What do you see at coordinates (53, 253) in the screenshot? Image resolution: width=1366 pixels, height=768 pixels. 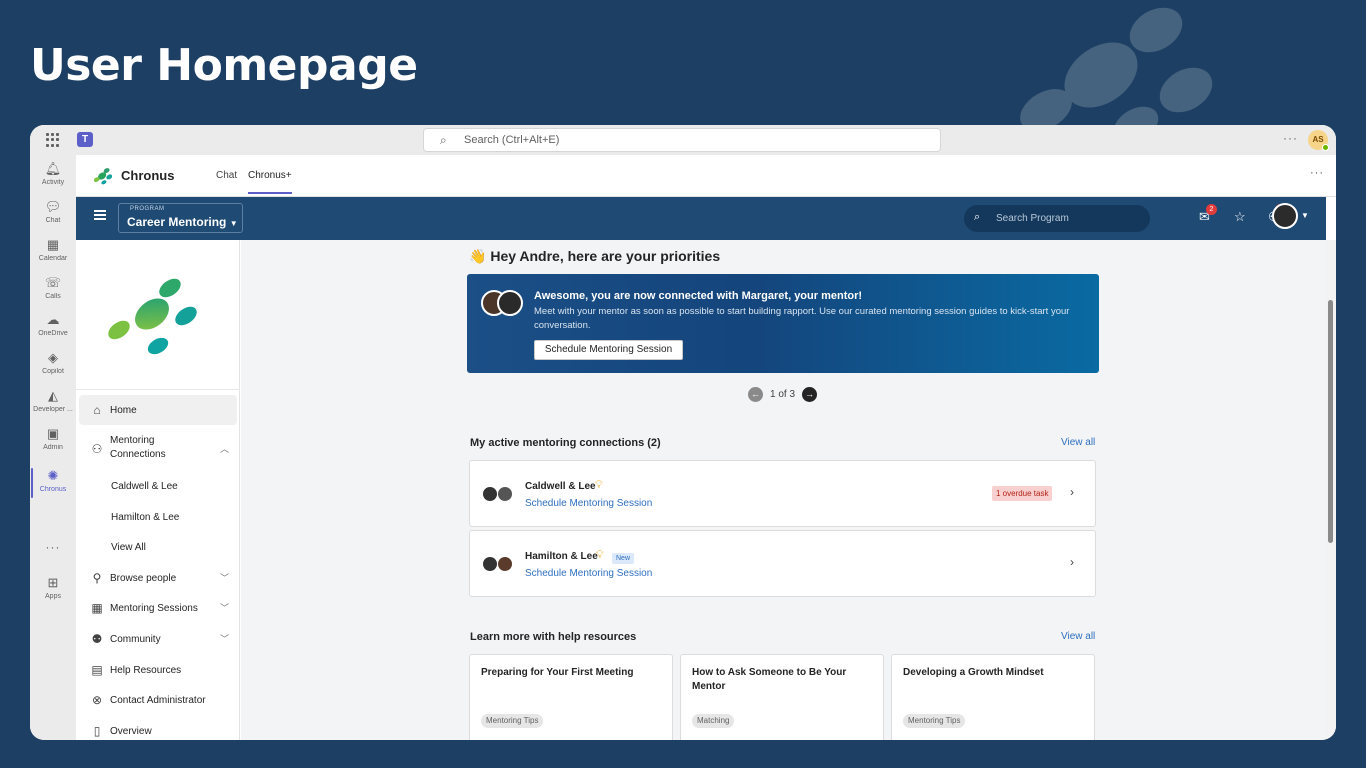 I see `rail-item-calendar: ▦ Calendar` at bounding box center [53, 253].